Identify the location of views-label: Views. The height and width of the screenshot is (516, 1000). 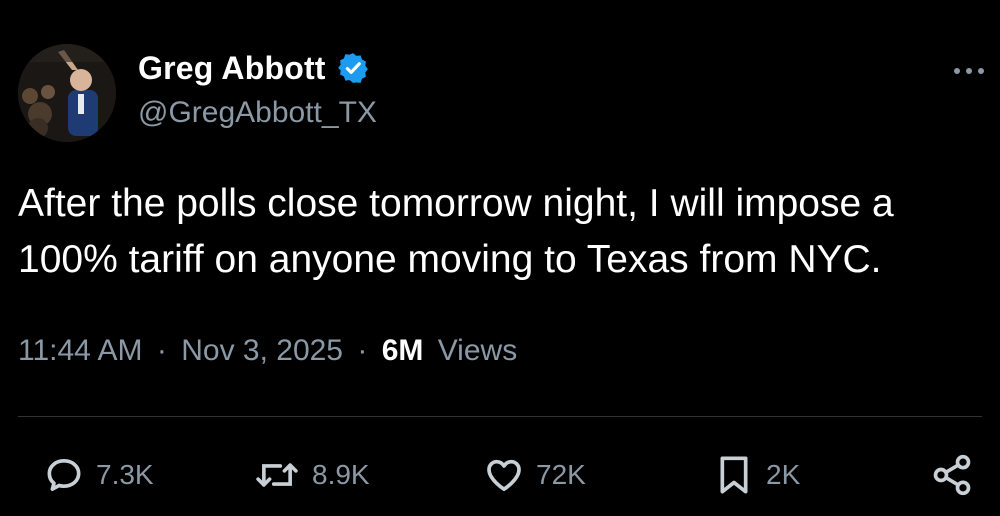
(477, 350).